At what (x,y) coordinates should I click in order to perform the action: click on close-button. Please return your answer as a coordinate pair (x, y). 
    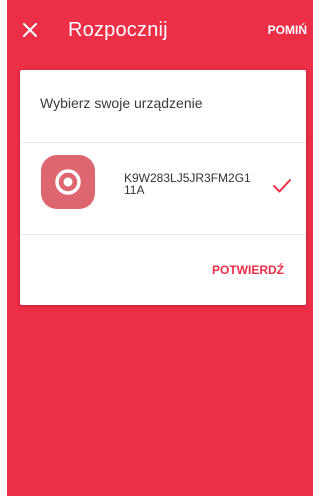
    Looking at the image, I should click on (30, 30).